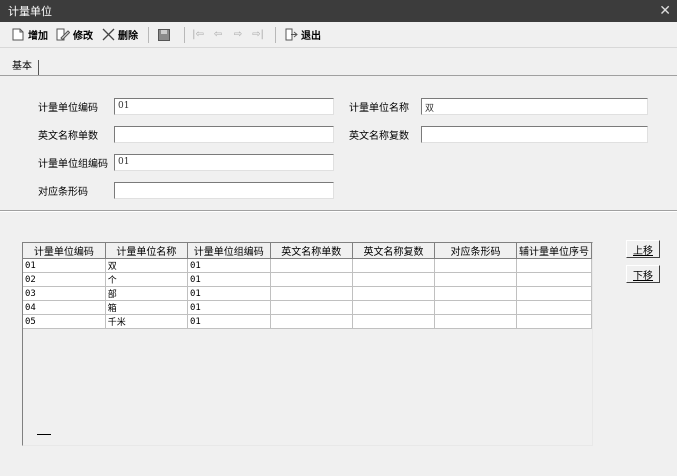  I want to click on save-button, so click(165, 35).